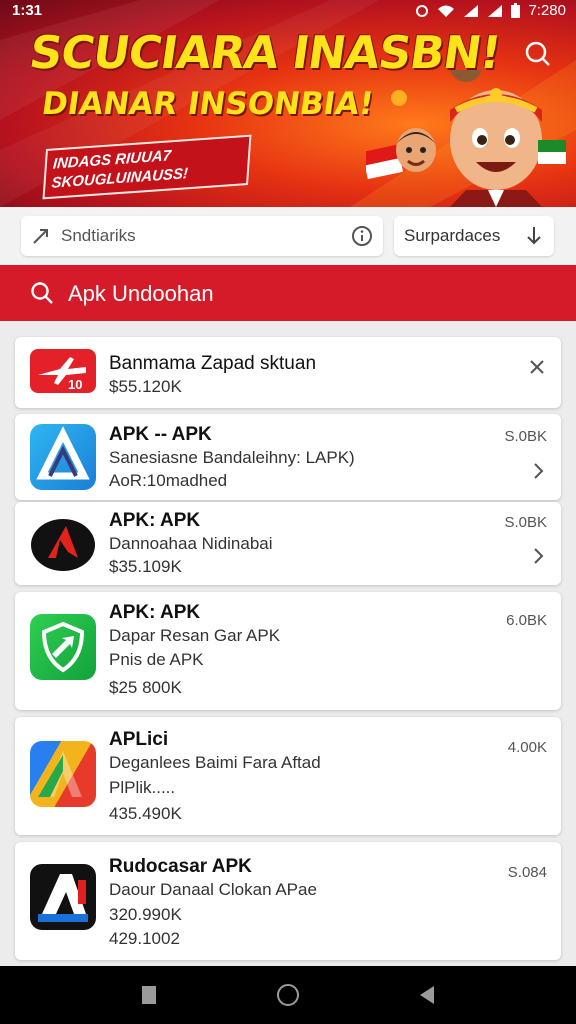  Describe the element at coordinates (452, 235) in the screenshot. I see `download-filter-label: Surpardaces` at that location.